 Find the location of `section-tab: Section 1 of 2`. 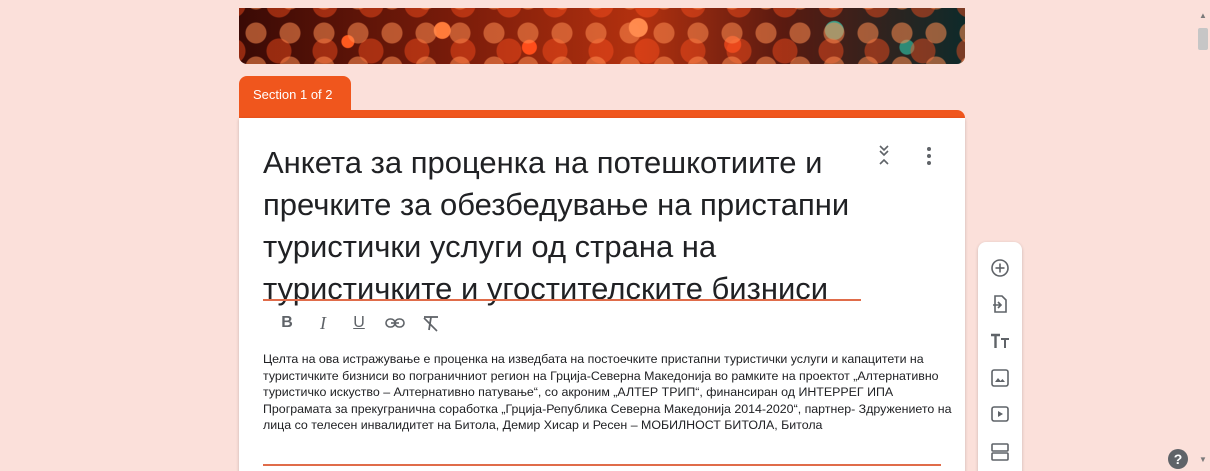

section-tab: Section 1 of 2 is located at coordinates (295, 94).